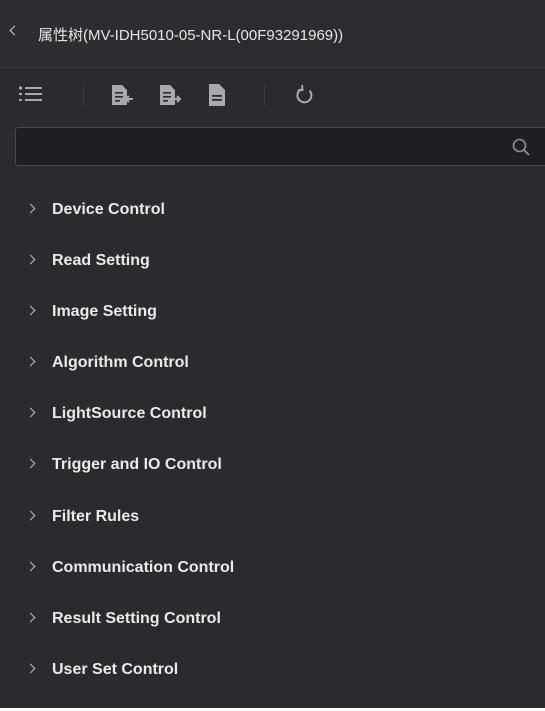  Describe the element at coordinates (305, 95) in the screenshot. I see `refresh-icon` at that location.